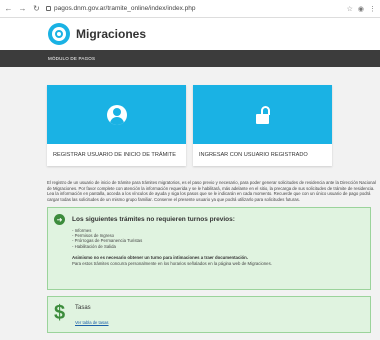  What do you see at coordinates (190, 58) in the screenshot?
I see `module-bar: MÓDULO DE PAGOS` at bounding box center [190, 58].